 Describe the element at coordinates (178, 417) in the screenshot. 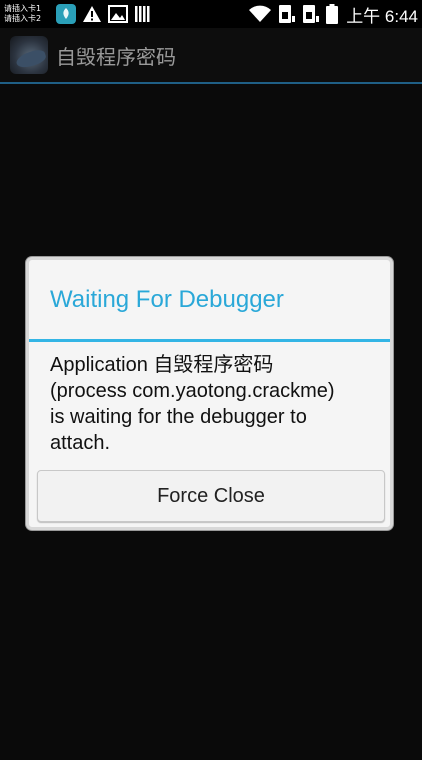

I see `dialog-message-line: is waiting for the debugger to` at that location.